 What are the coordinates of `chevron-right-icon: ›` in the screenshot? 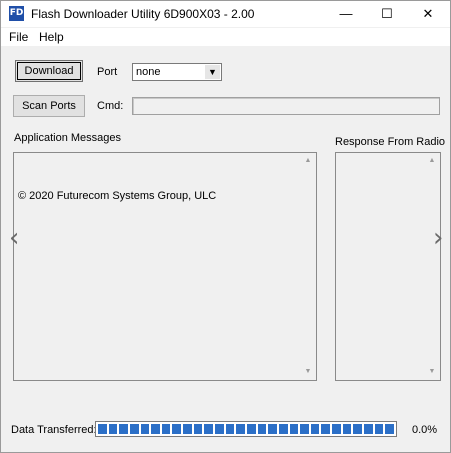 It's located at (438, 238).